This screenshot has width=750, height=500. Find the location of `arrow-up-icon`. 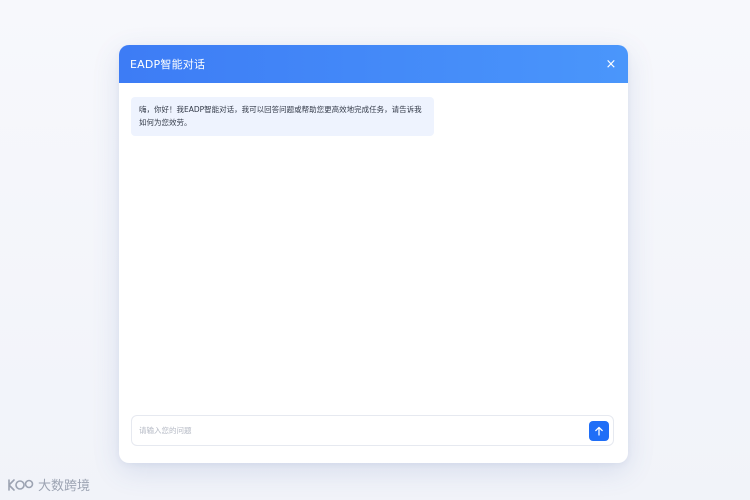

arrow-up-icon is located at coordinates (599, 431).